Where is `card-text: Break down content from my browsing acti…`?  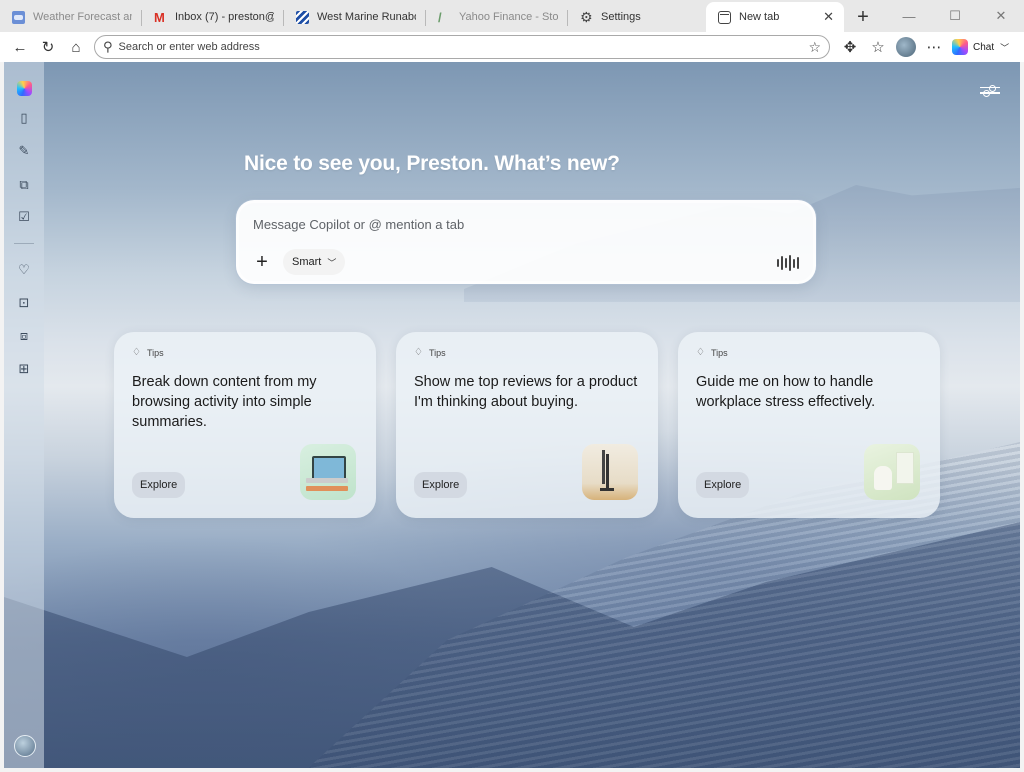
card-text: Break down content from my browsing acti… is located at coordinates (224, 402).